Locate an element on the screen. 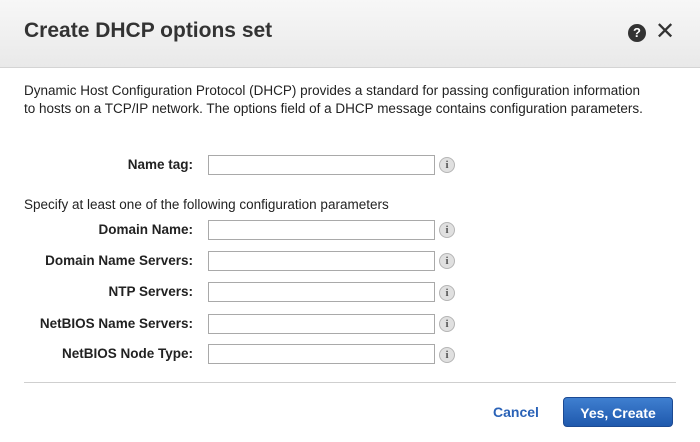  netbios-name-servers-label: NetBIOS Name Servers: is located at coordinates (116, 323).